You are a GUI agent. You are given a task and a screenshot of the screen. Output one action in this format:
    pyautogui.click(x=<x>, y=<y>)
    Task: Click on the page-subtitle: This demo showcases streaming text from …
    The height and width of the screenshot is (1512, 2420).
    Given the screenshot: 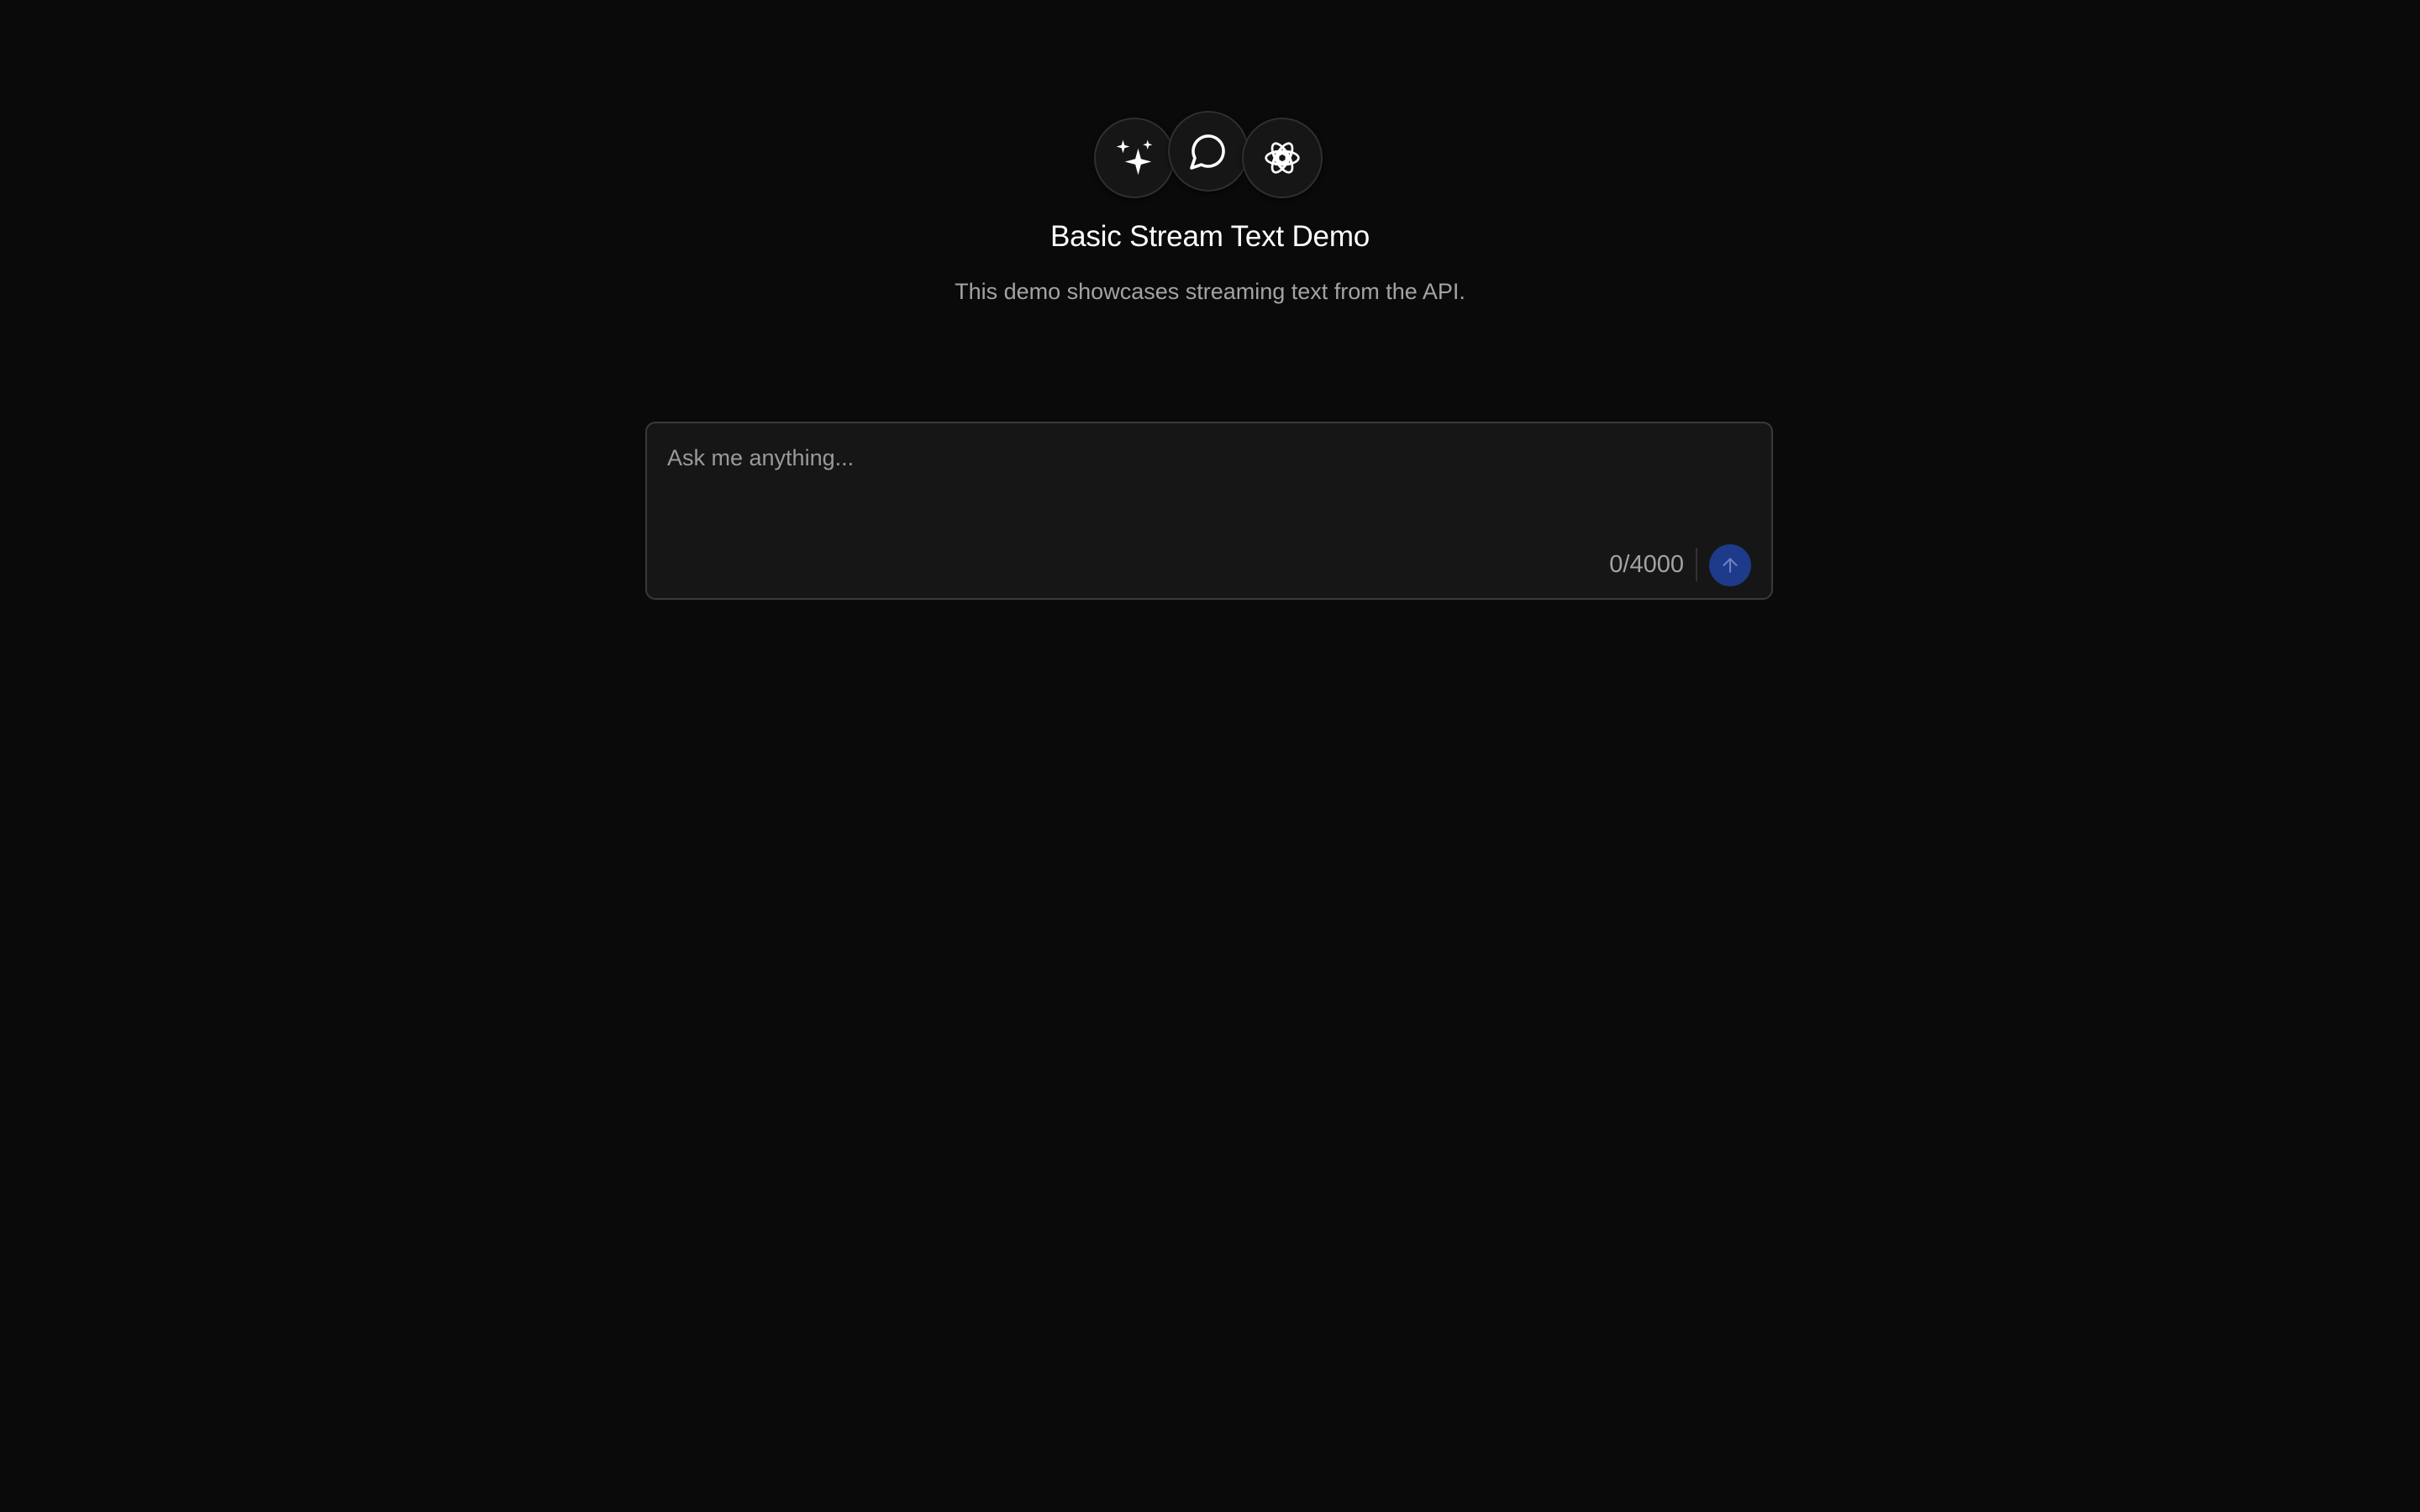 What is the action you would take?
    pyautogui.click(x=1210, y=291)
    